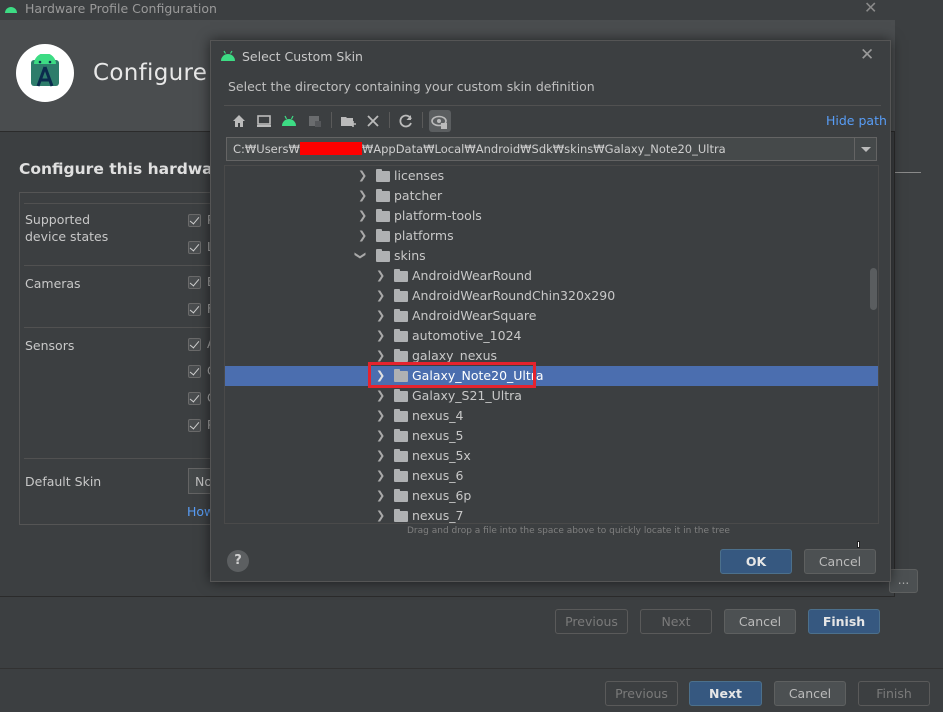  I want to click on tree-row: ❯ patcher, so click(551, 196).